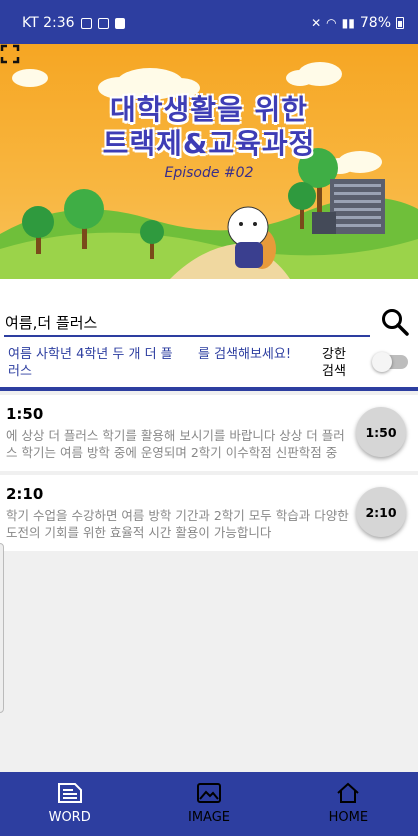  What do you see at coordinates (209, 109) in the screenshot?
I see `banner-title-line1: 대학생활을 위한` at bounding box center [209, 109].